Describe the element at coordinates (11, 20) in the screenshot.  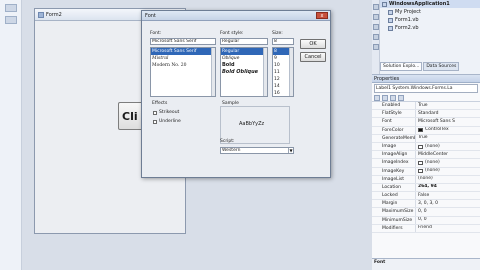
I see `server-explorer-icon` at that location.